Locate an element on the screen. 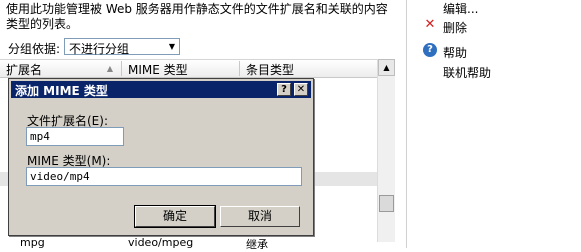  help-circle-icon: ? is located at coordinates (430, 50).